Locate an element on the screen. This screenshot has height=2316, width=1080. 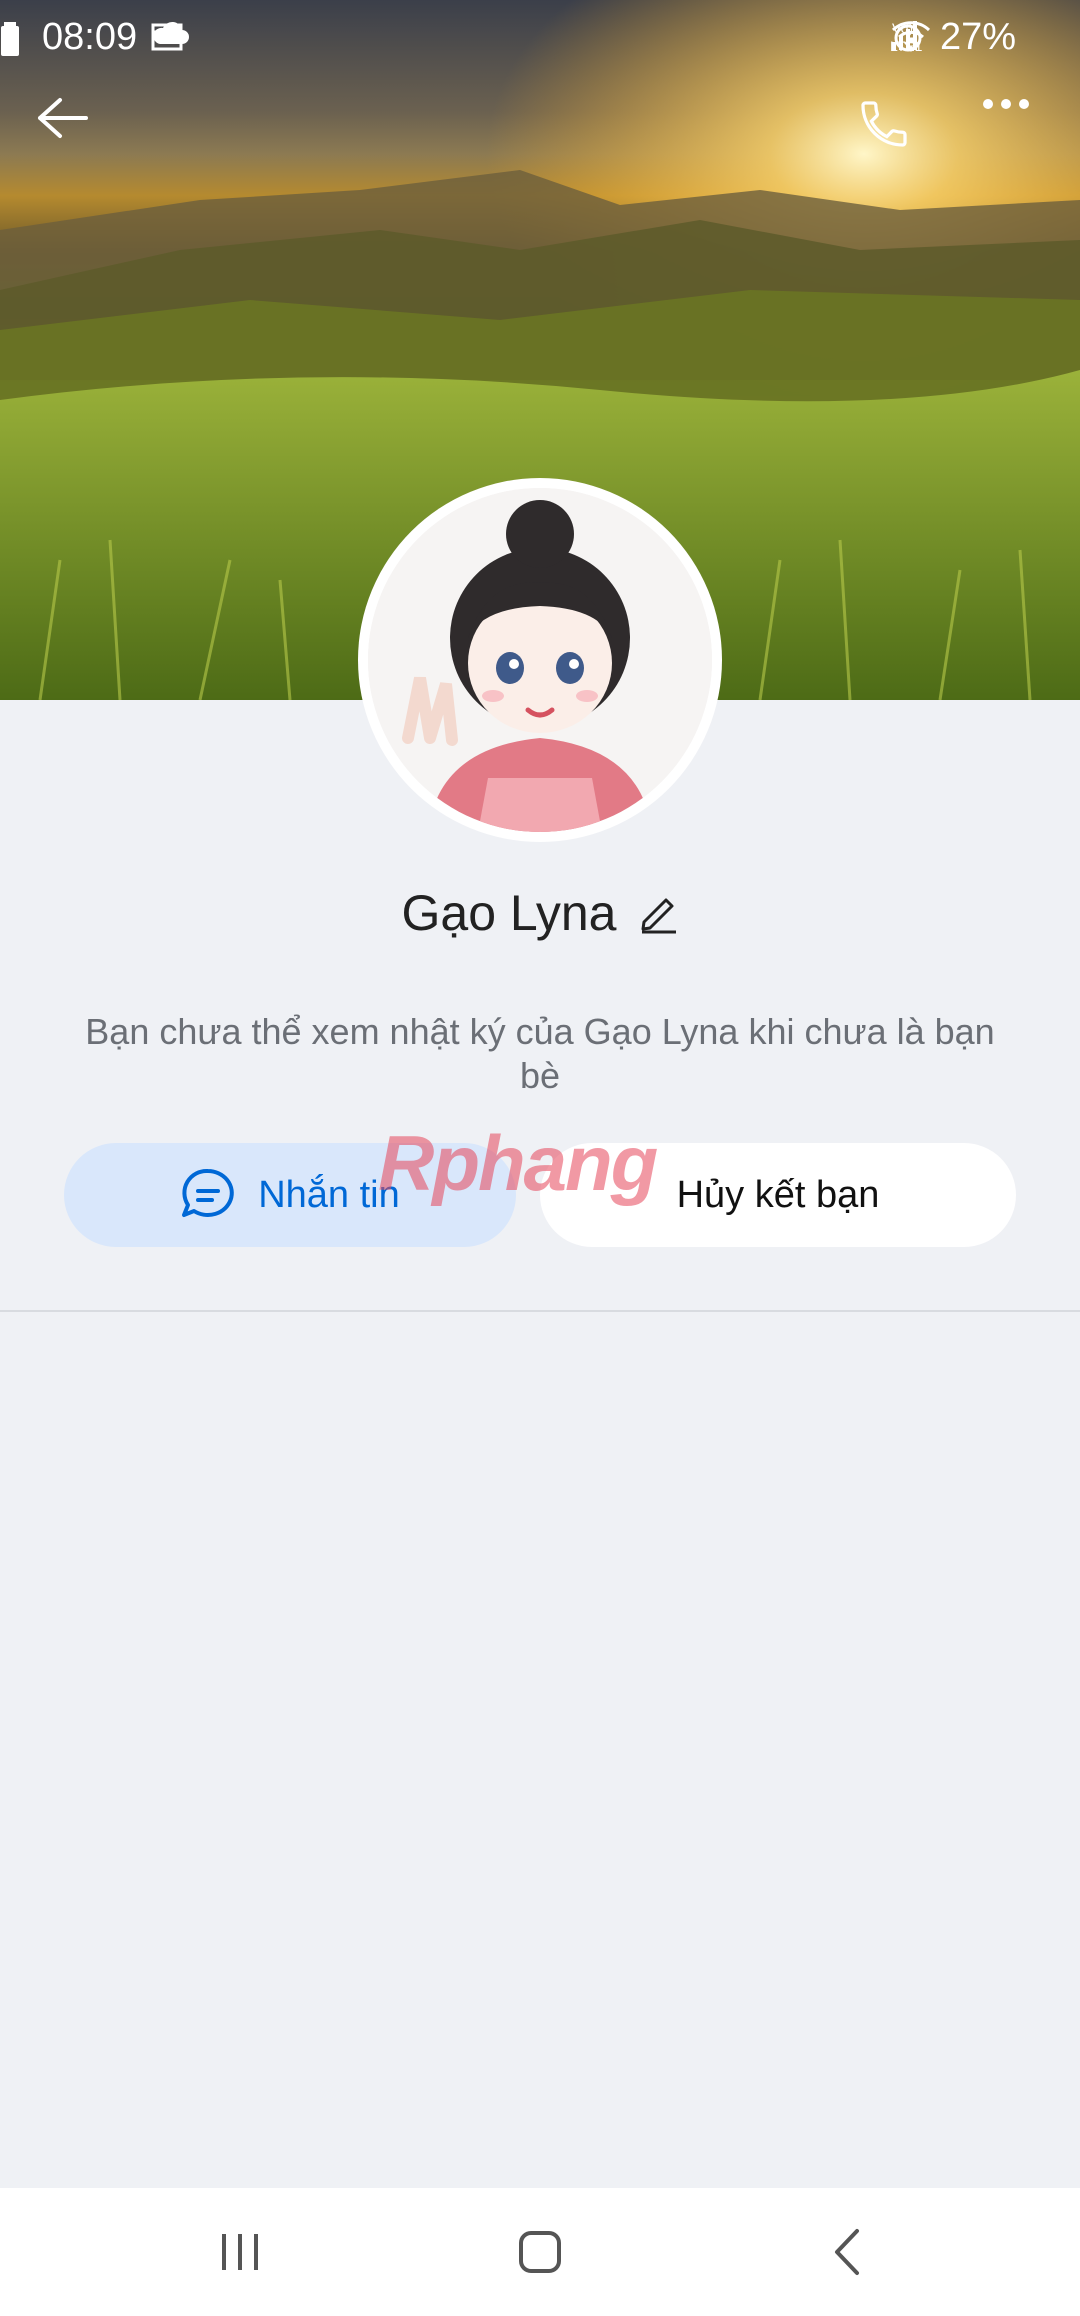
arrow-left-icon is located at coordinates (63, 118).